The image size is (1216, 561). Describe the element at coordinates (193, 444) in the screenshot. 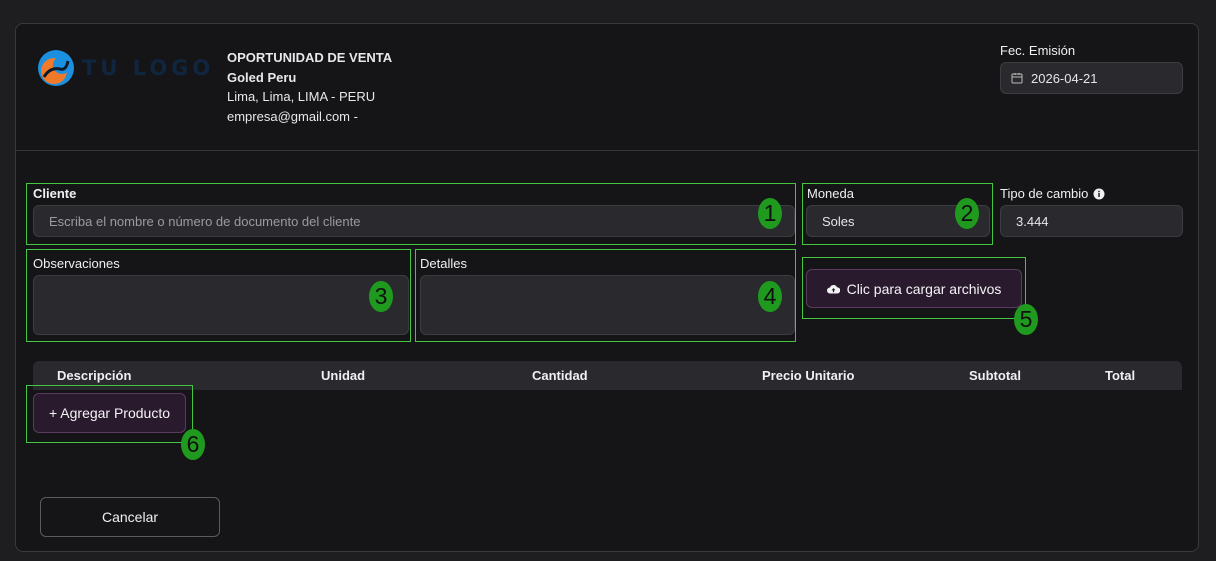

I see `annotation-badge: 6` at that location.